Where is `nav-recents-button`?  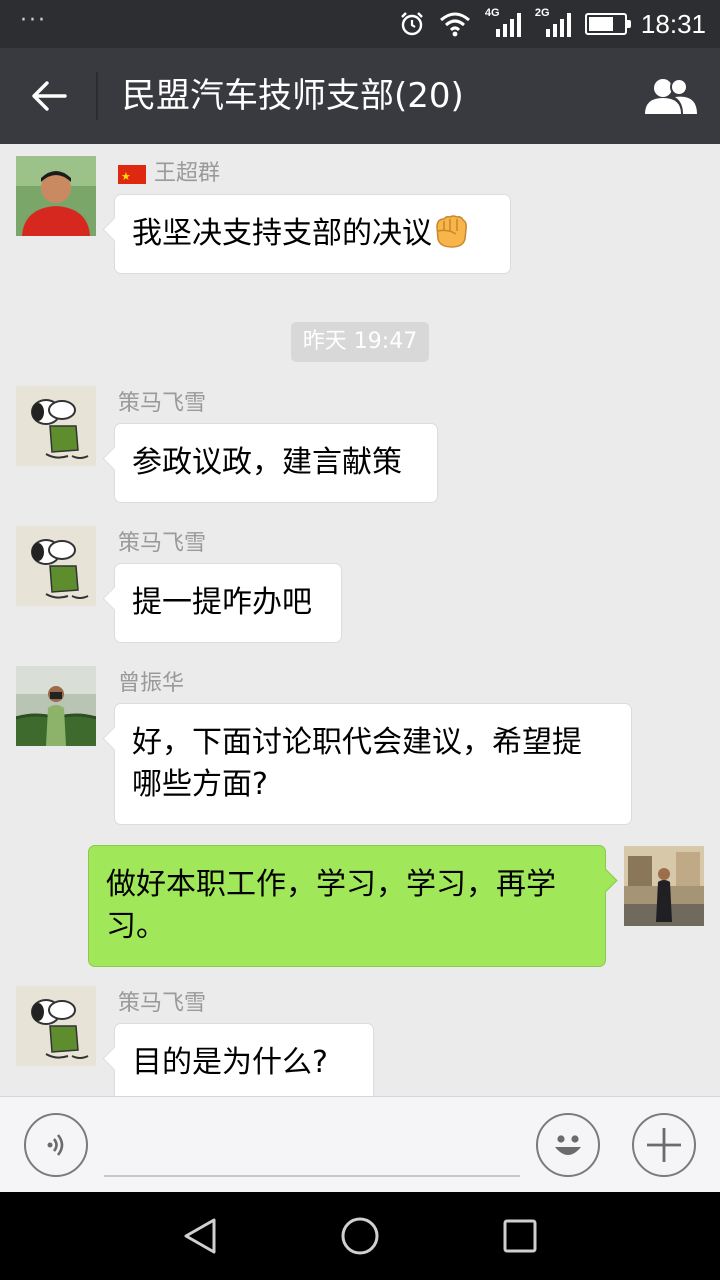
nav-recents-button is located at coordinates (520, 1236).